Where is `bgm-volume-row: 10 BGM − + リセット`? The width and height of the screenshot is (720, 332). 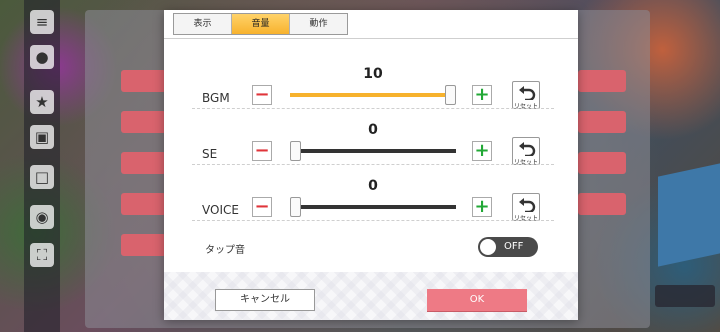 bgm-volume-row: 10 BGM − + リセット is located at coordinates (373, 90).